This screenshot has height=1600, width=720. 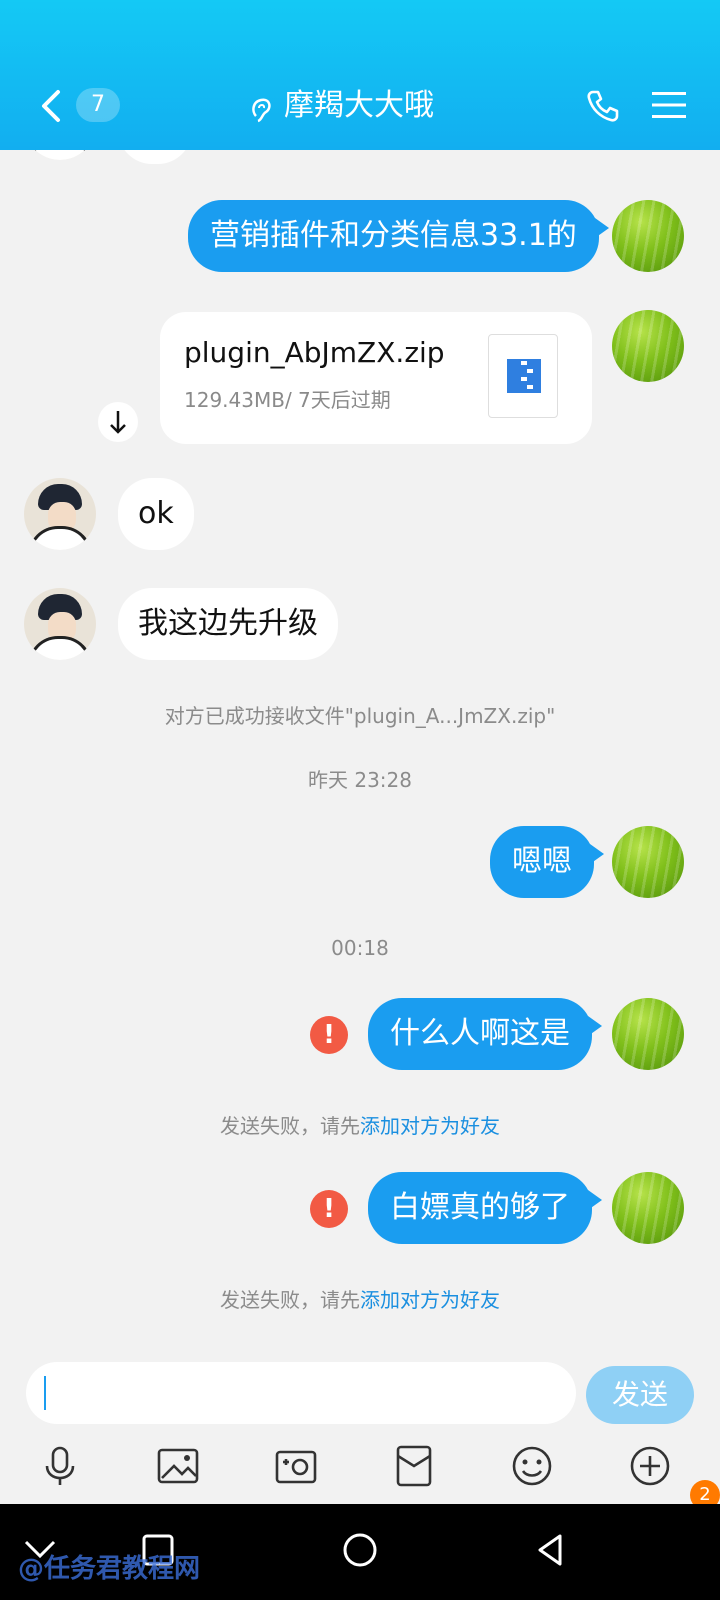 I want to click on phone-call-icon, so click(x=603, y=106).